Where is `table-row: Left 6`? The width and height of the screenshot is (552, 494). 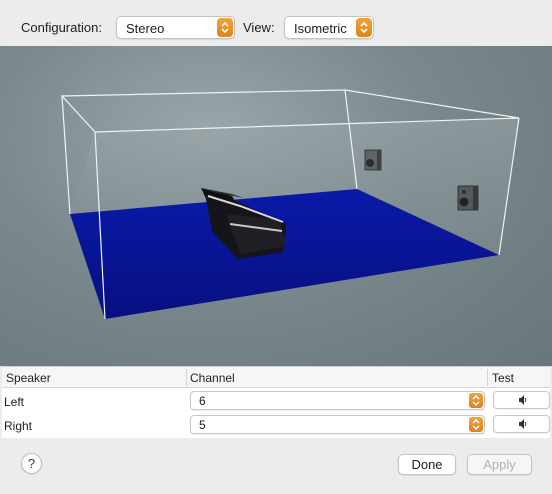 table-row: Left 6 is located at coordinates (276, 401).